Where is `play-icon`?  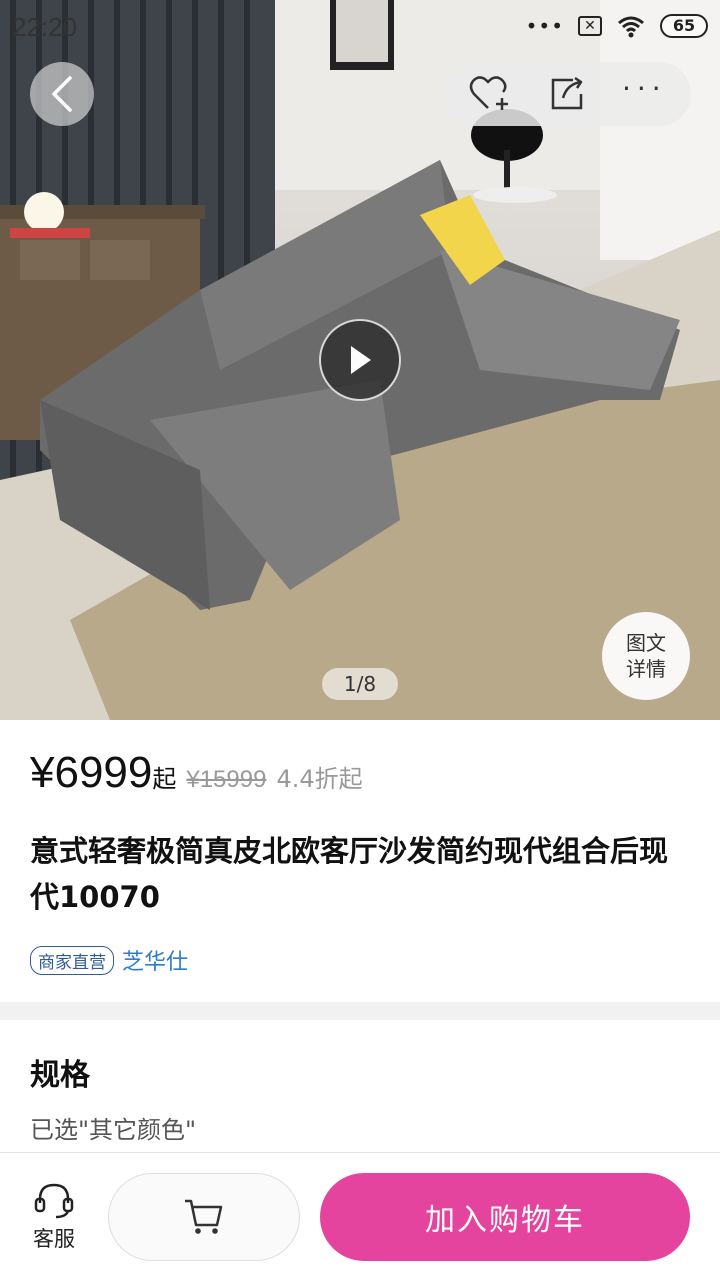 play-icon is located at coordinates (361, 360).